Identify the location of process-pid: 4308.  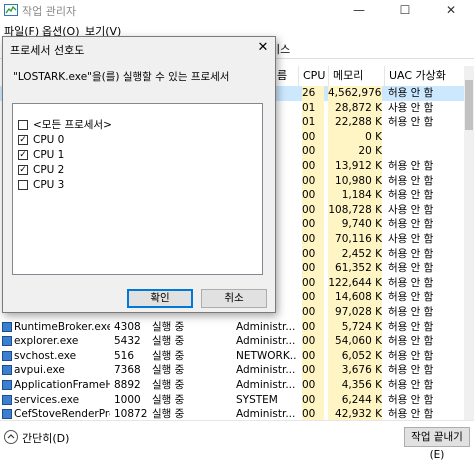
(127, 326).